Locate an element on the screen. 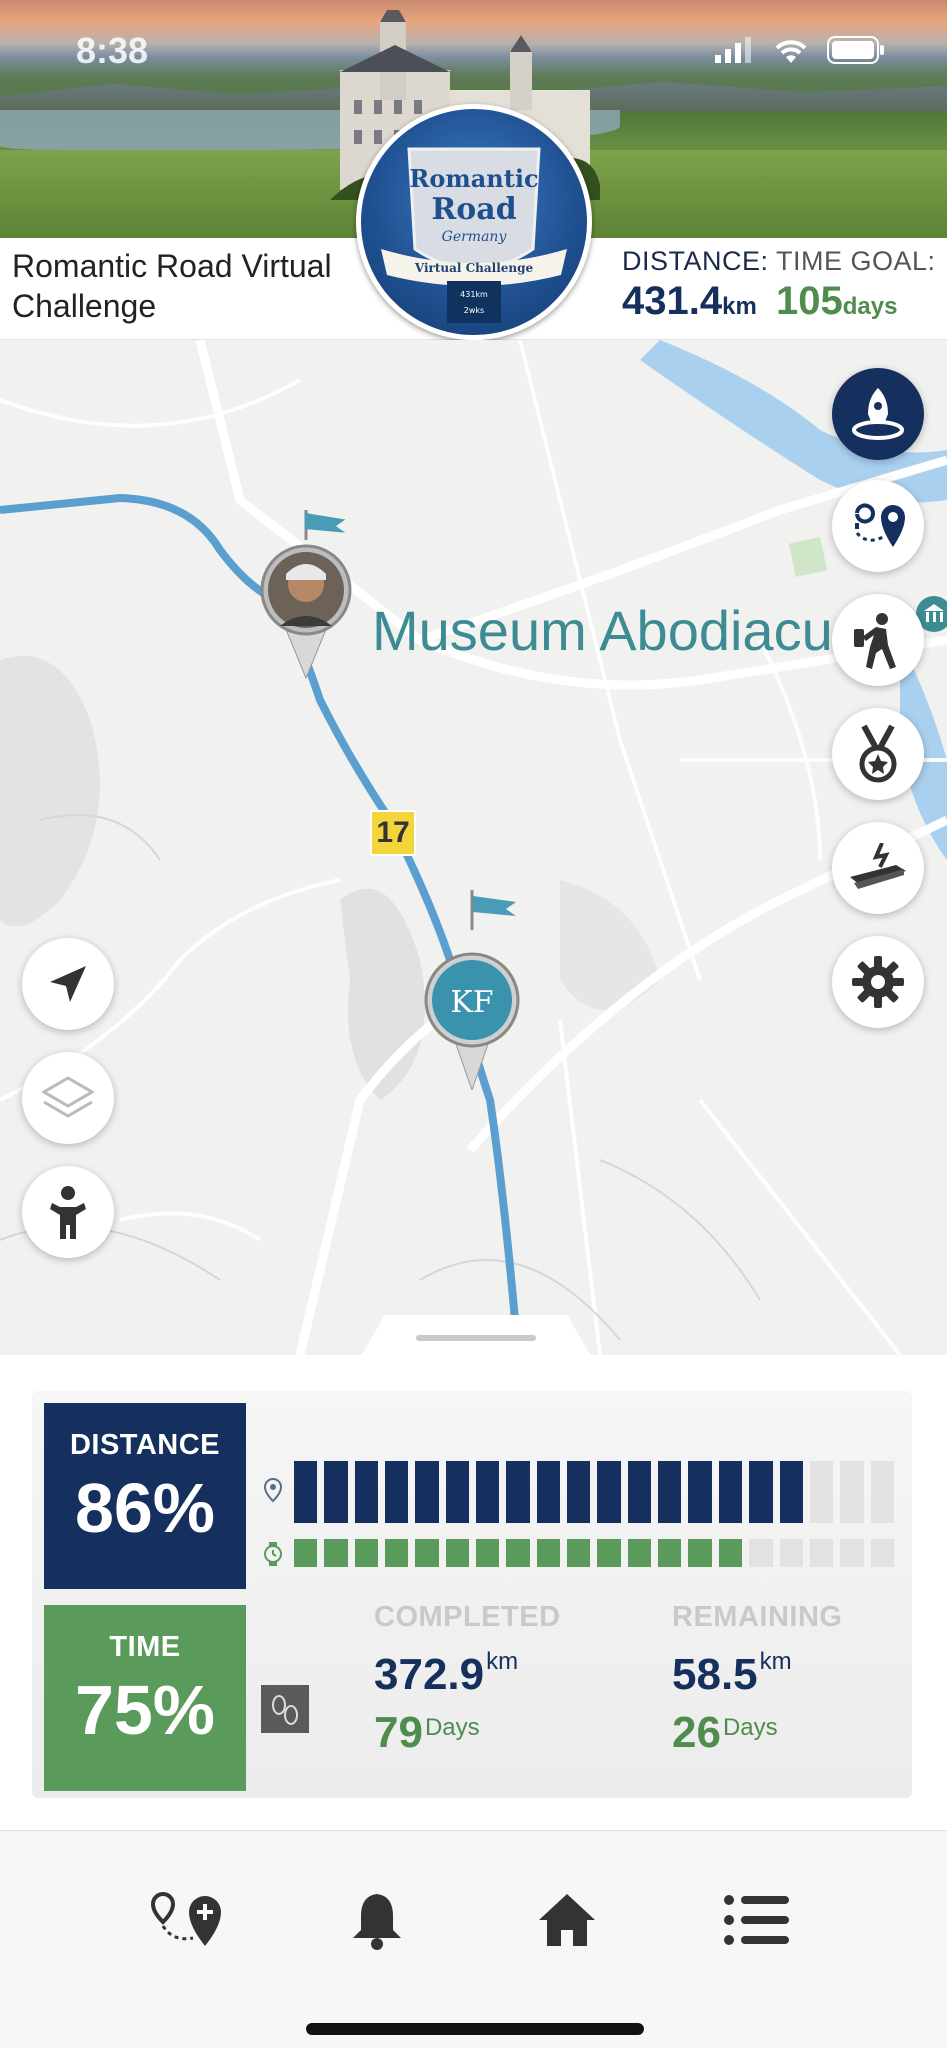  layers-icon is located at coordinates (68, 1097).